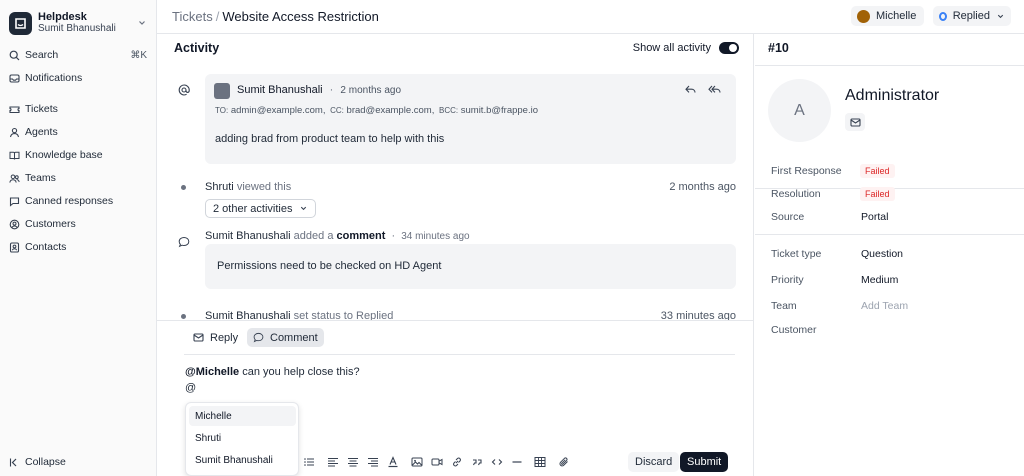 The image size is (1024, 476). Describe the element at coordinates (248, 315) in the screenshot. I see `status-change-actor: Sumit Bhanushali` at that location.